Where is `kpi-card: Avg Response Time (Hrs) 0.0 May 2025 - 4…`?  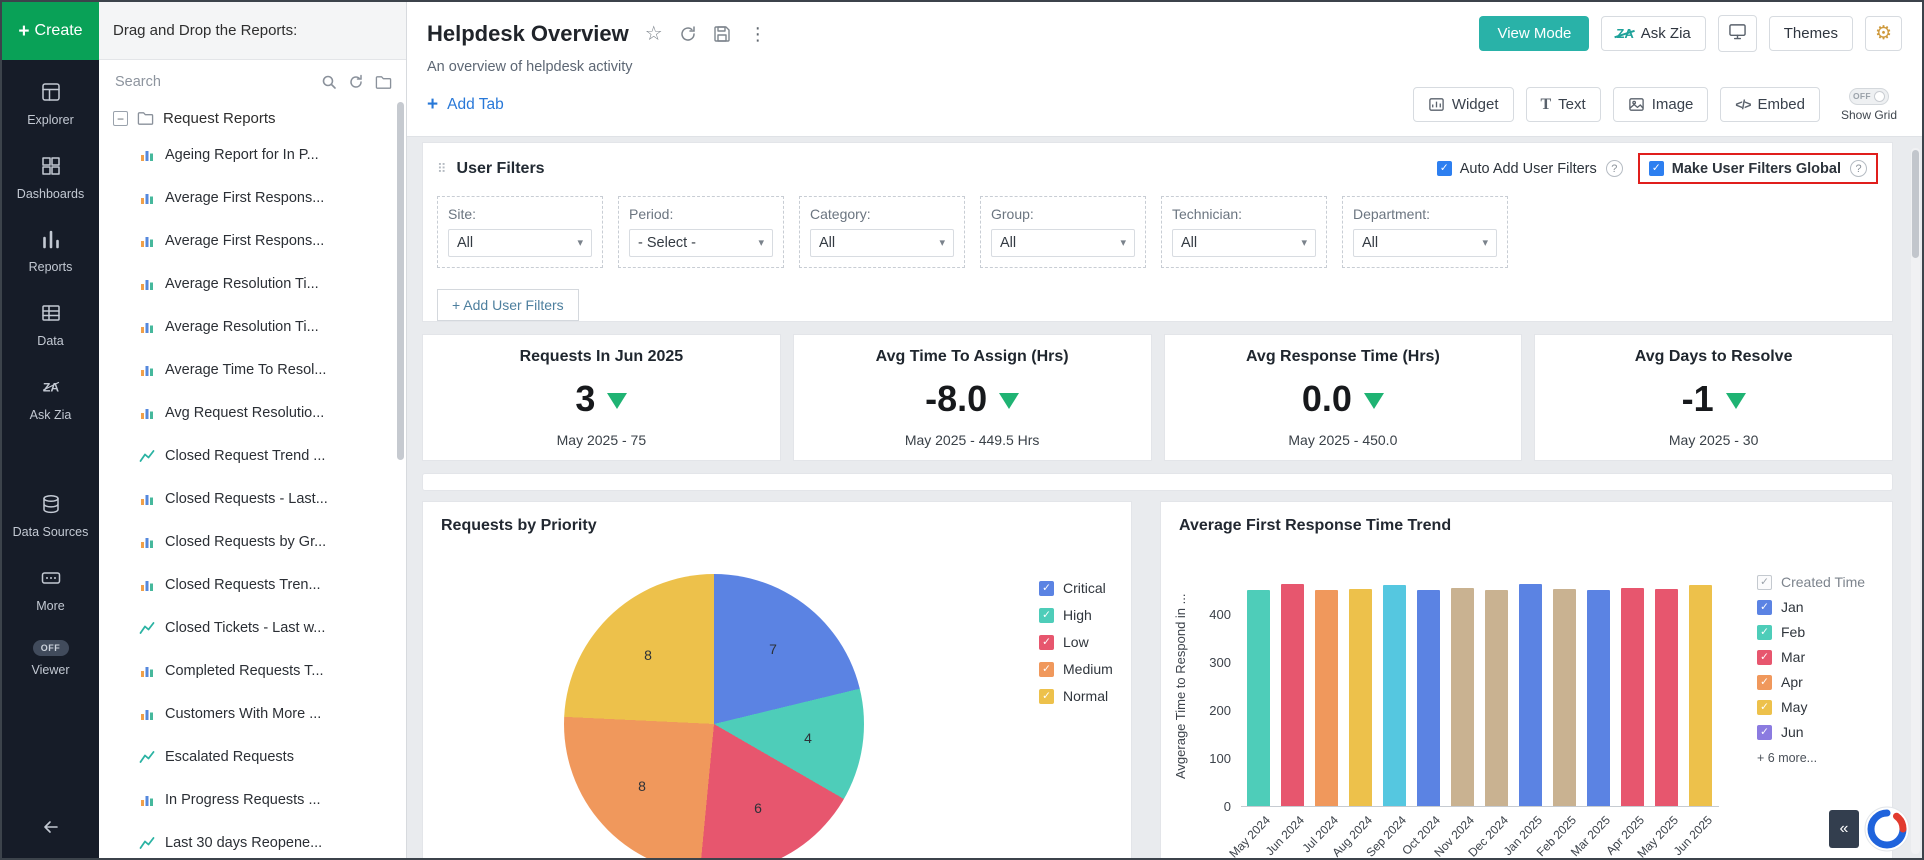
kpi-card: Avg Response Time (Hrs) 0.0 May 2025 - 4… is located at coordinates (1343, 397).